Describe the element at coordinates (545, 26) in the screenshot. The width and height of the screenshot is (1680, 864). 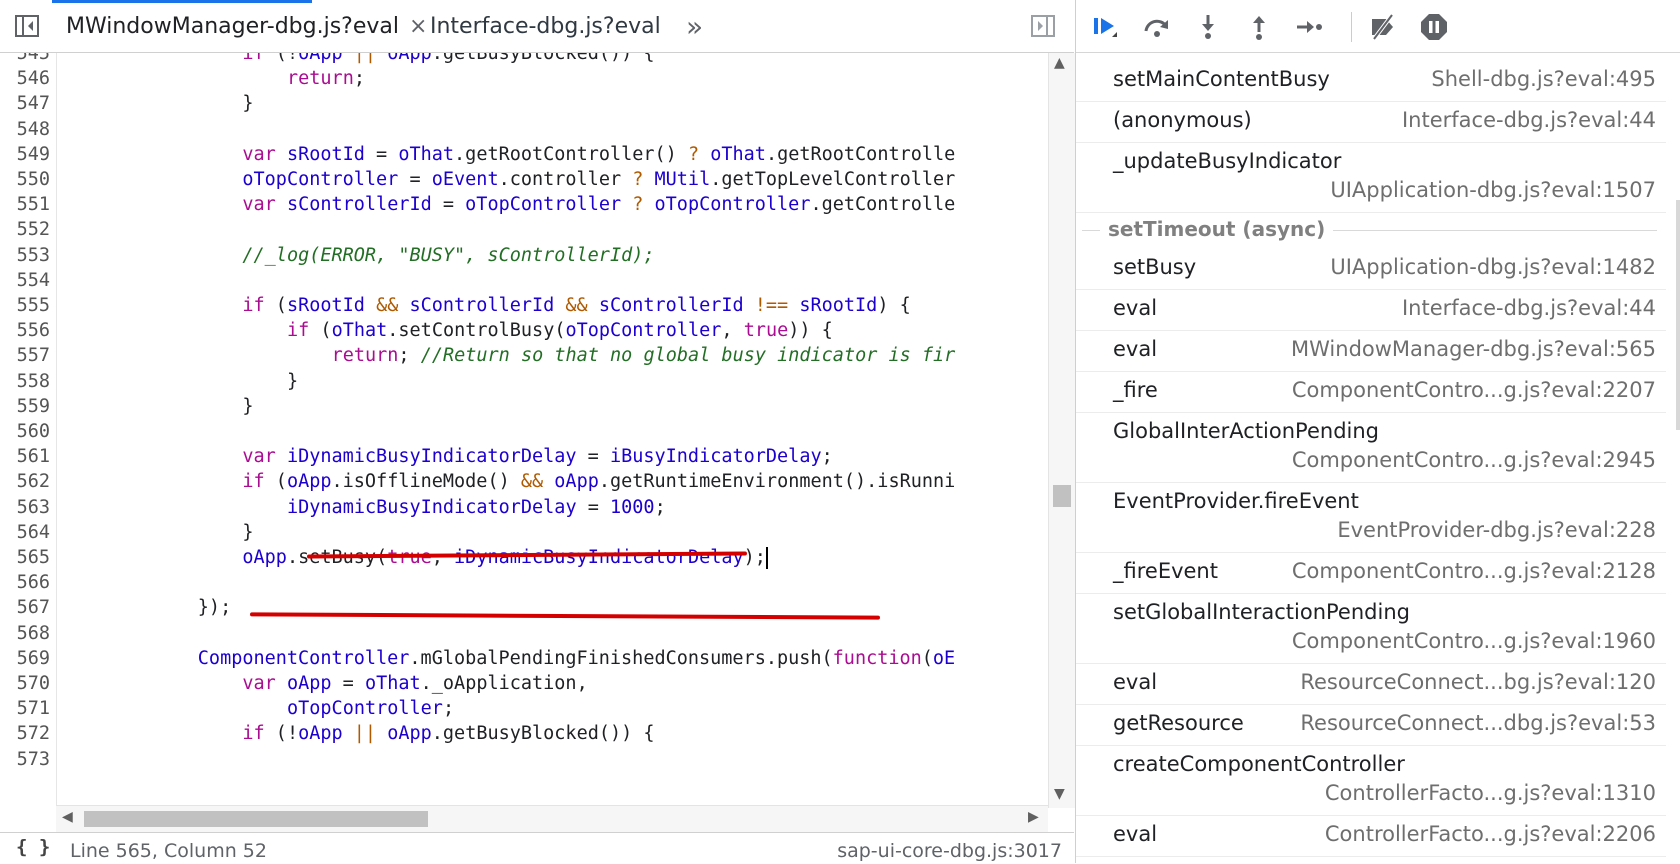
I see `tab-interface: Interface-dbg.js?eval` at that location.